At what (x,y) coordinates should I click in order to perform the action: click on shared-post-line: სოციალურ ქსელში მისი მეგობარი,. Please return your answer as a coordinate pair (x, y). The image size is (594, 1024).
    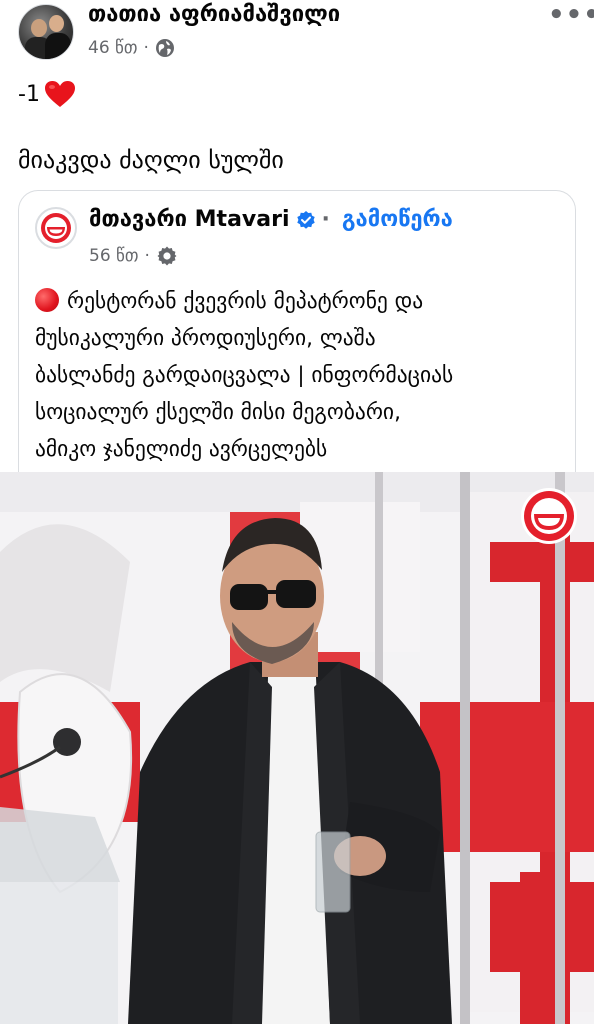
    Looking at the image, I should click on (218, 412).